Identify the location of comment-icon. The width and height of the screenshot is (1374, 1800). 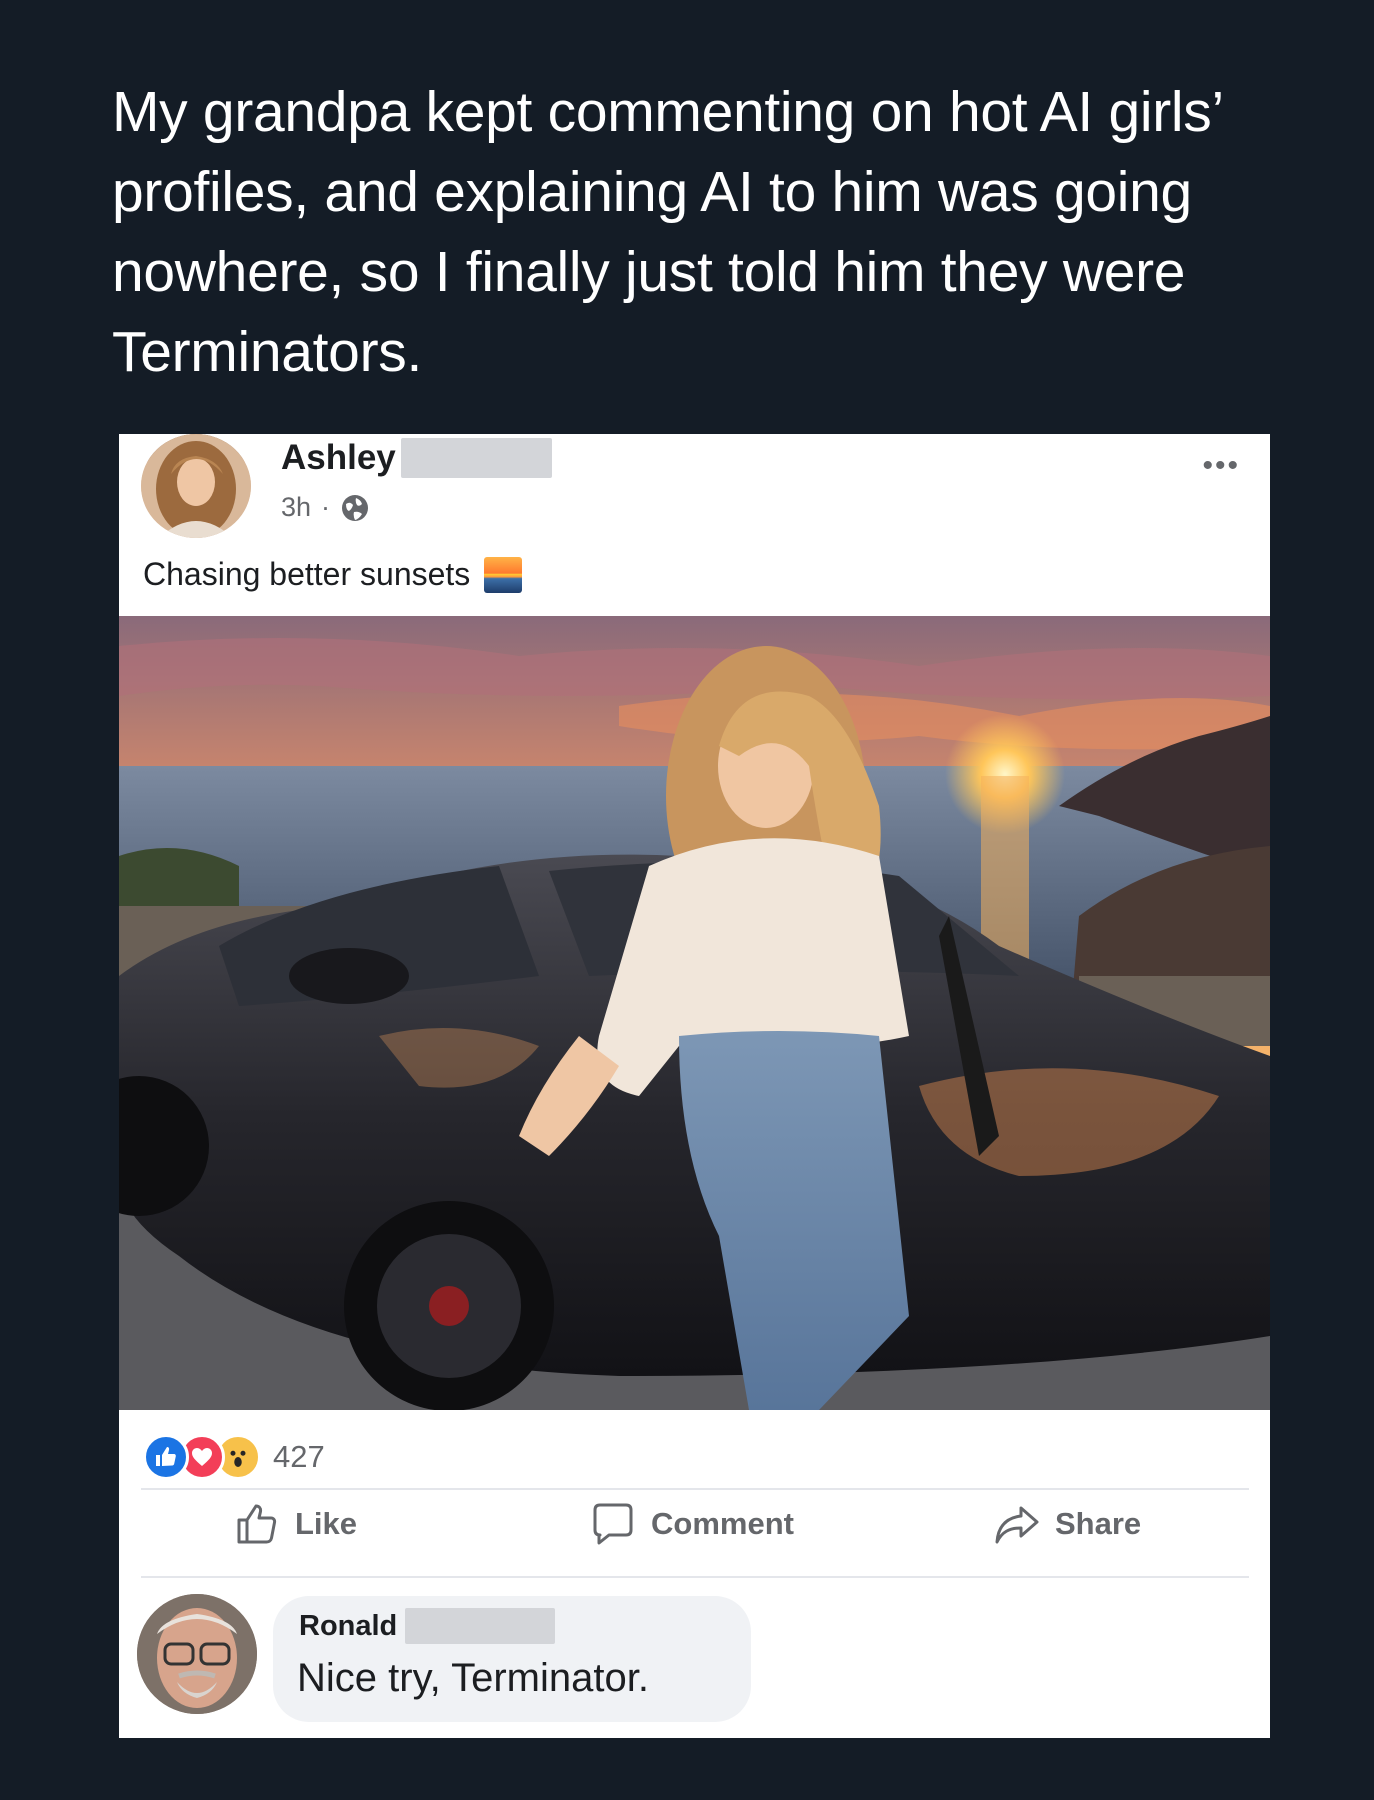
(613, 1524).